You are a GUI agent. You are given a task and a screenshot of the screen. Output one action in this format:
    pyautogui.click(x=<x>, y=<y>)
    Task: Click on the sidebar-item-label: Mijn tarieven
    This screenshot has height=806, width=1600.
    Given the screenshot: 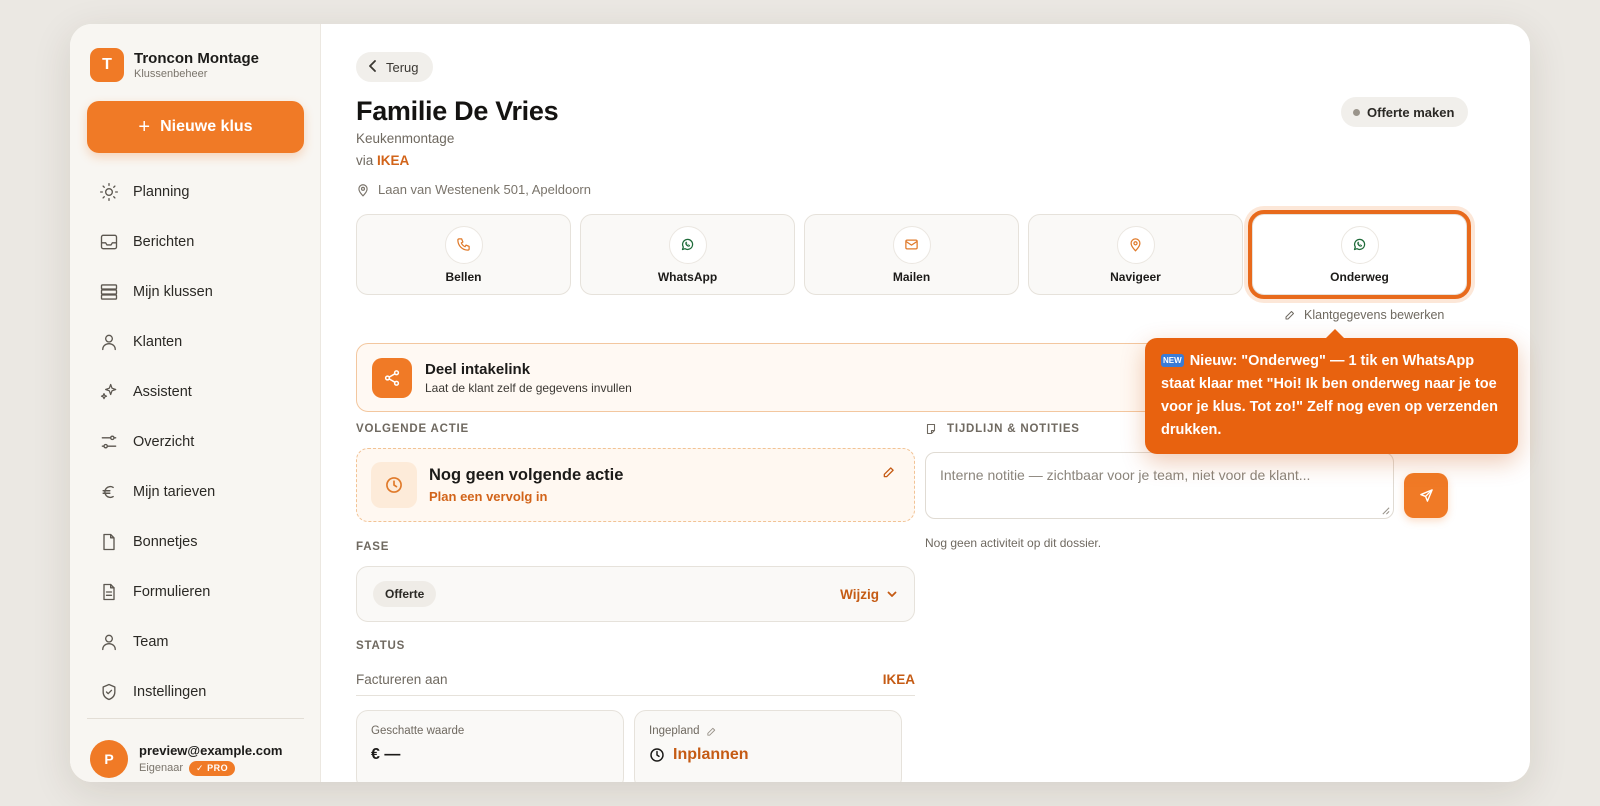 What is the action you would take?
    pyautogui.click(x=174, y=492)
    